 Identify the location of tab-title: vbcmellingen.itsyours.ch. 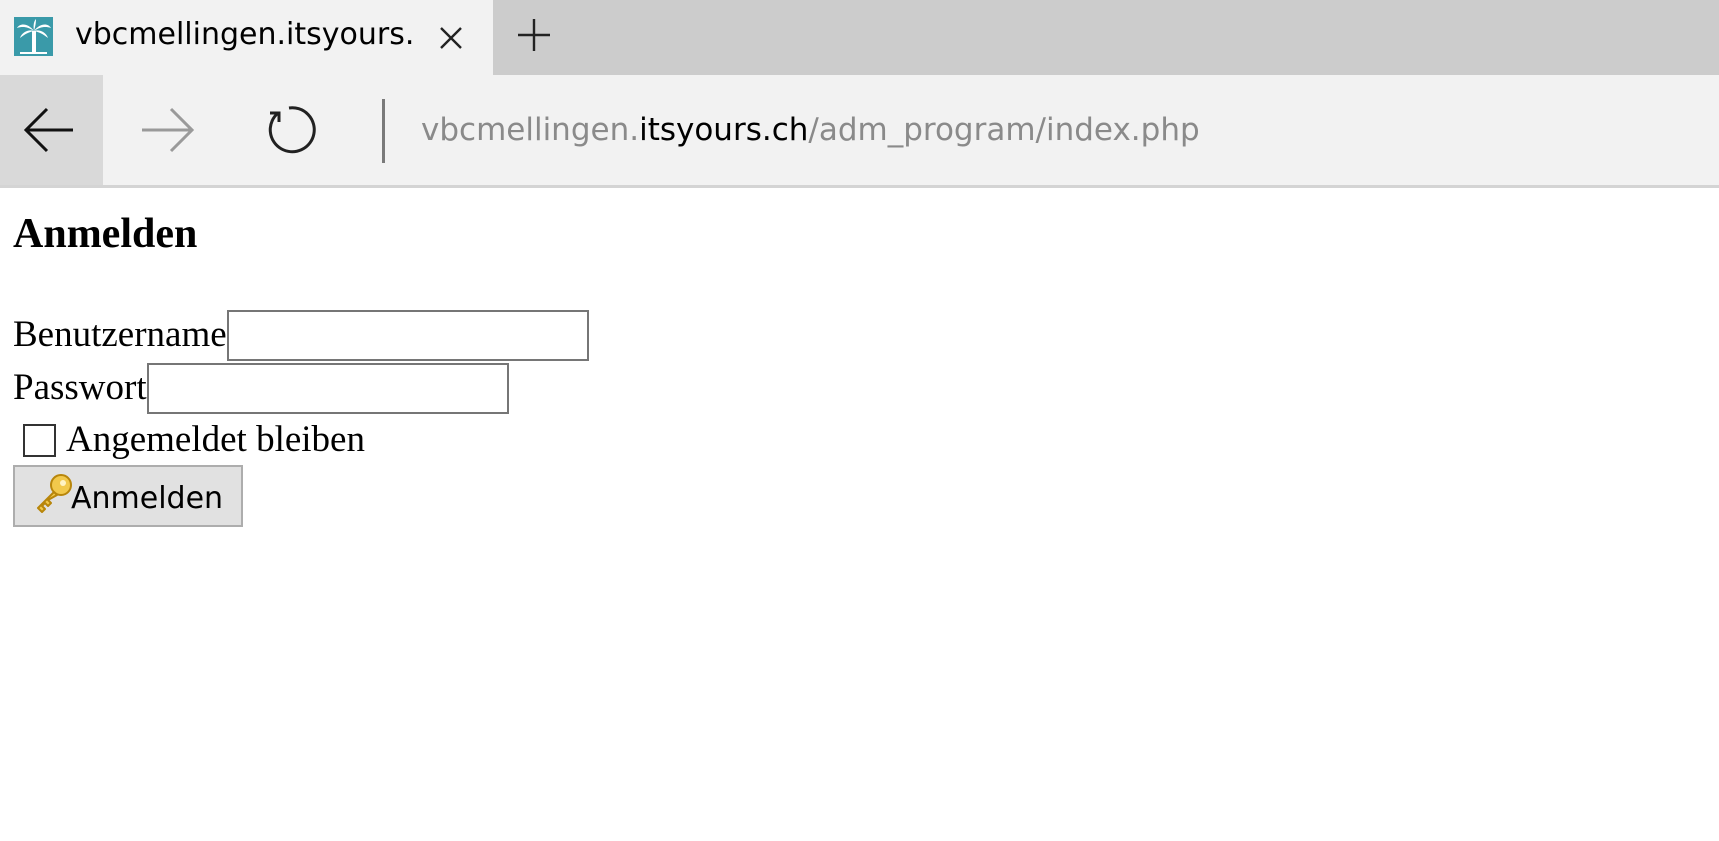
(244, 34).